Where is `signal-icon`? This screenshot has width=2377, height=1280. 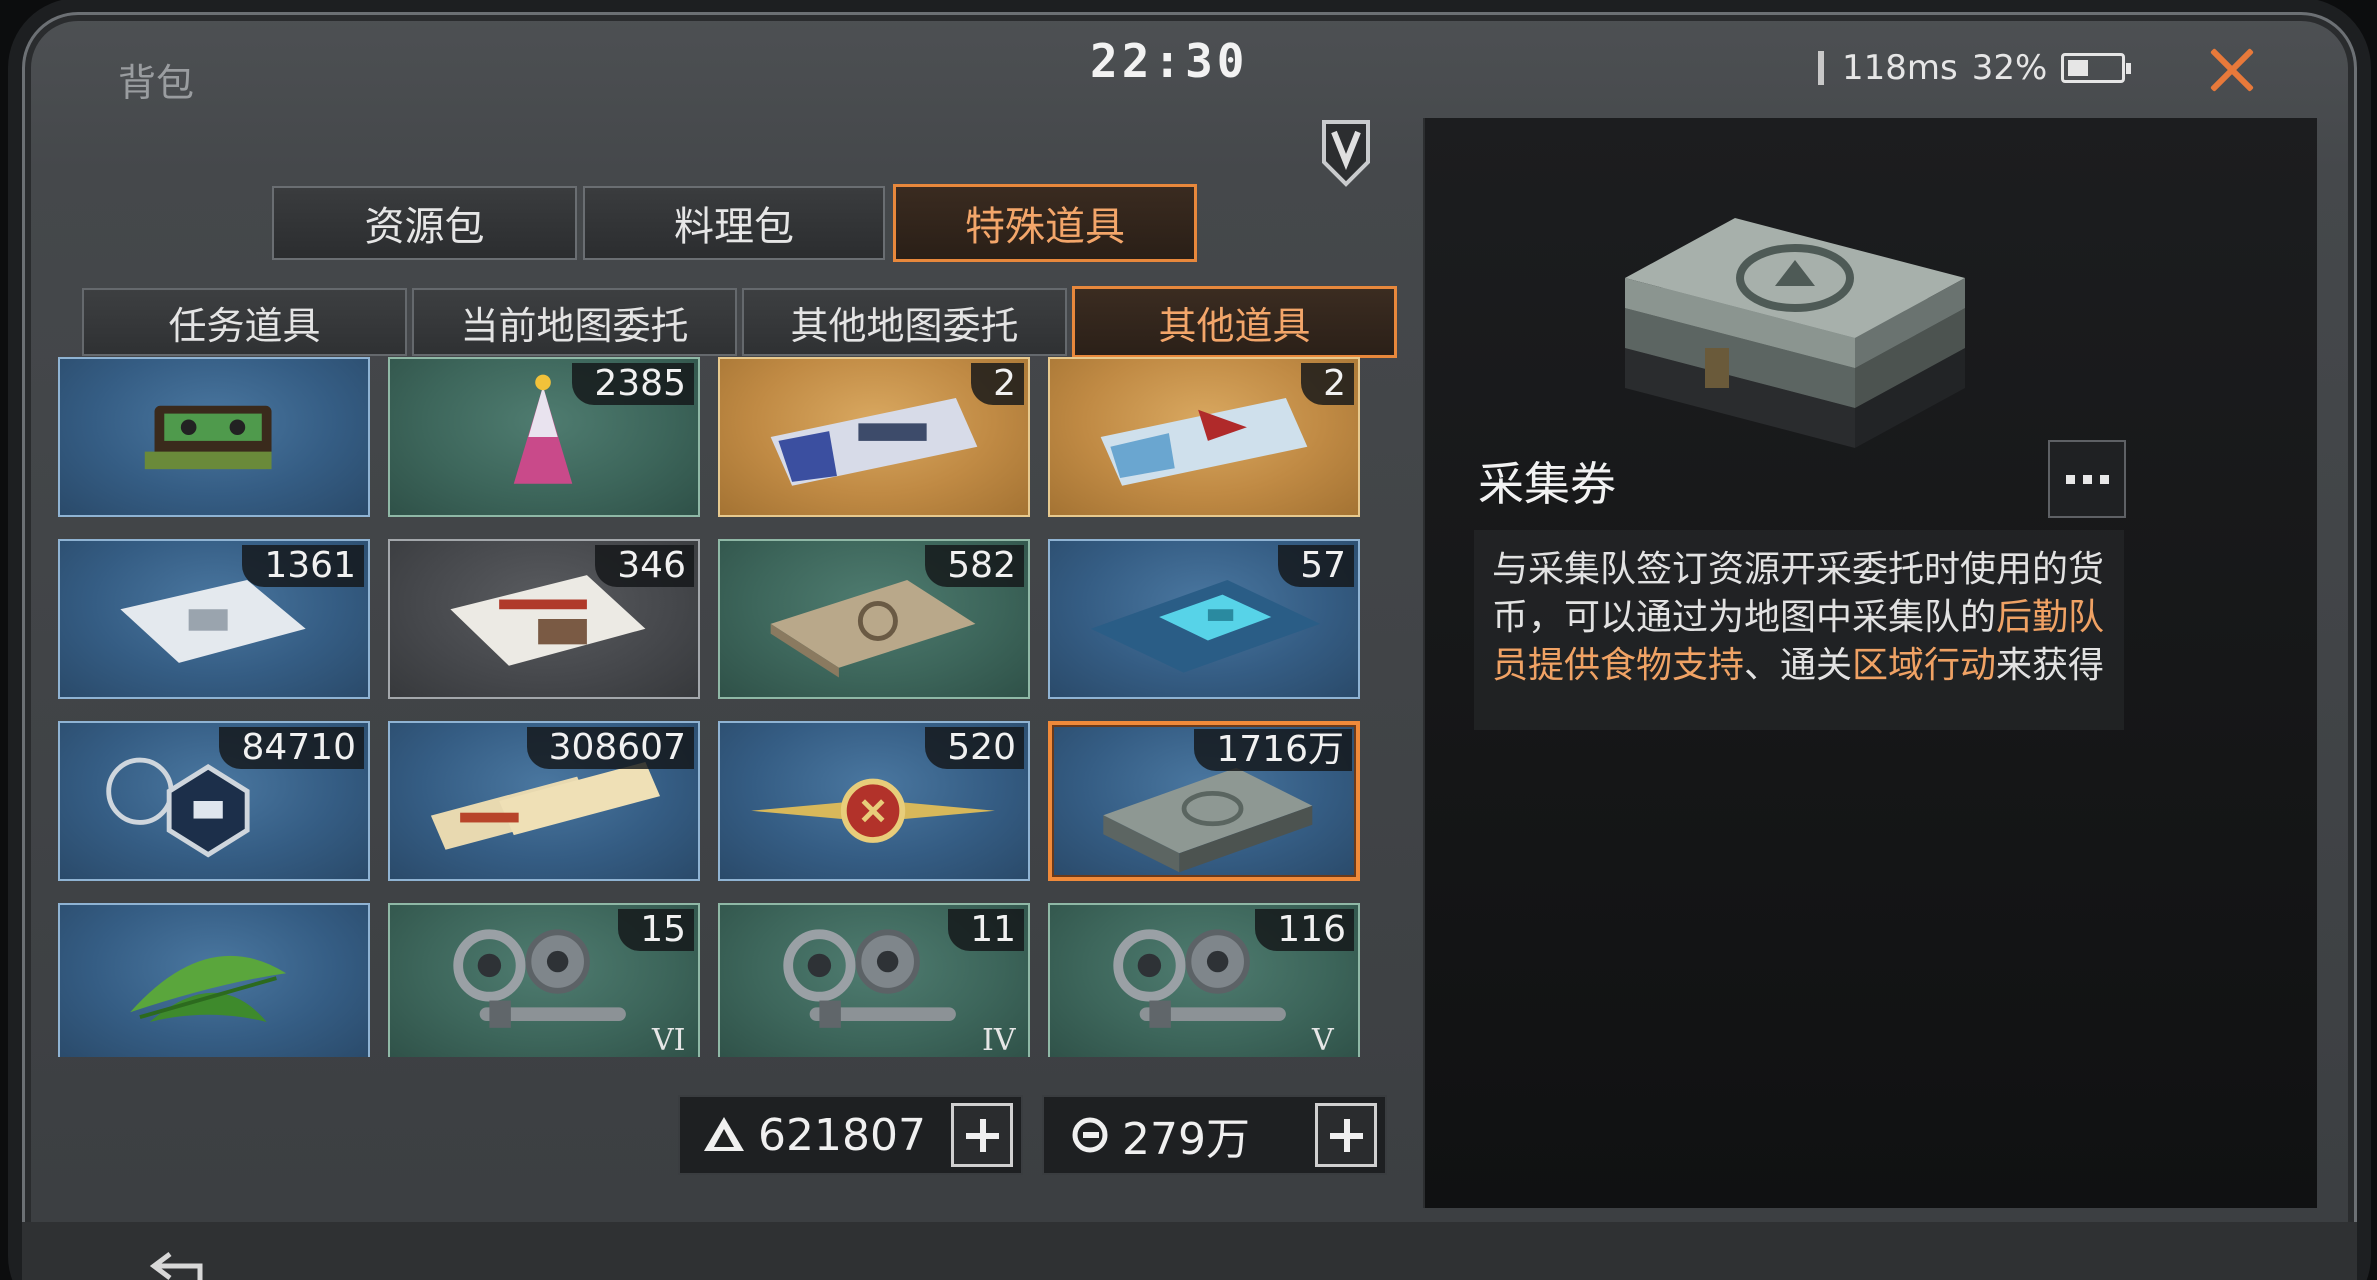
signal-icon is located at coordinates (1821, 68).